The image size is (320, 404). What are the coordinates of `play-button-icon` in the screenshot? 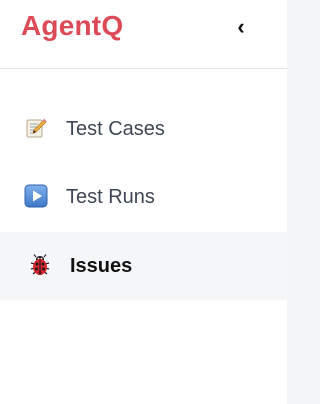 It's located at (36, 196).